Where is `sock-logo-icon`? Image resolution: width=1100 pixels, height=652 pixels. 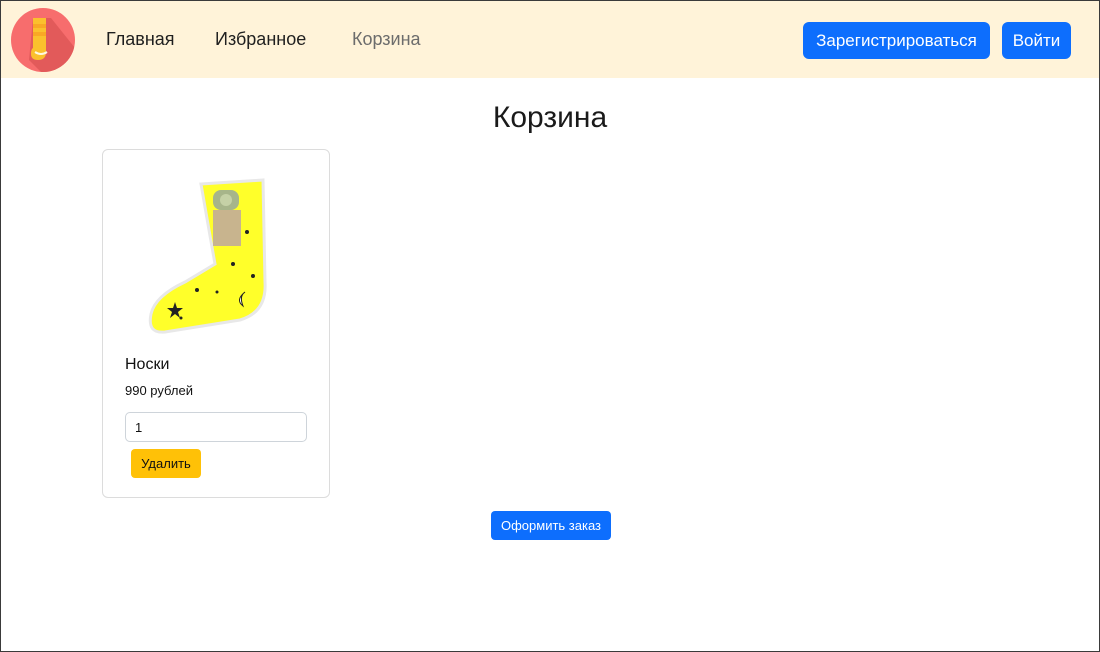
sock-logo-icon is located at coordinates (43, 40).